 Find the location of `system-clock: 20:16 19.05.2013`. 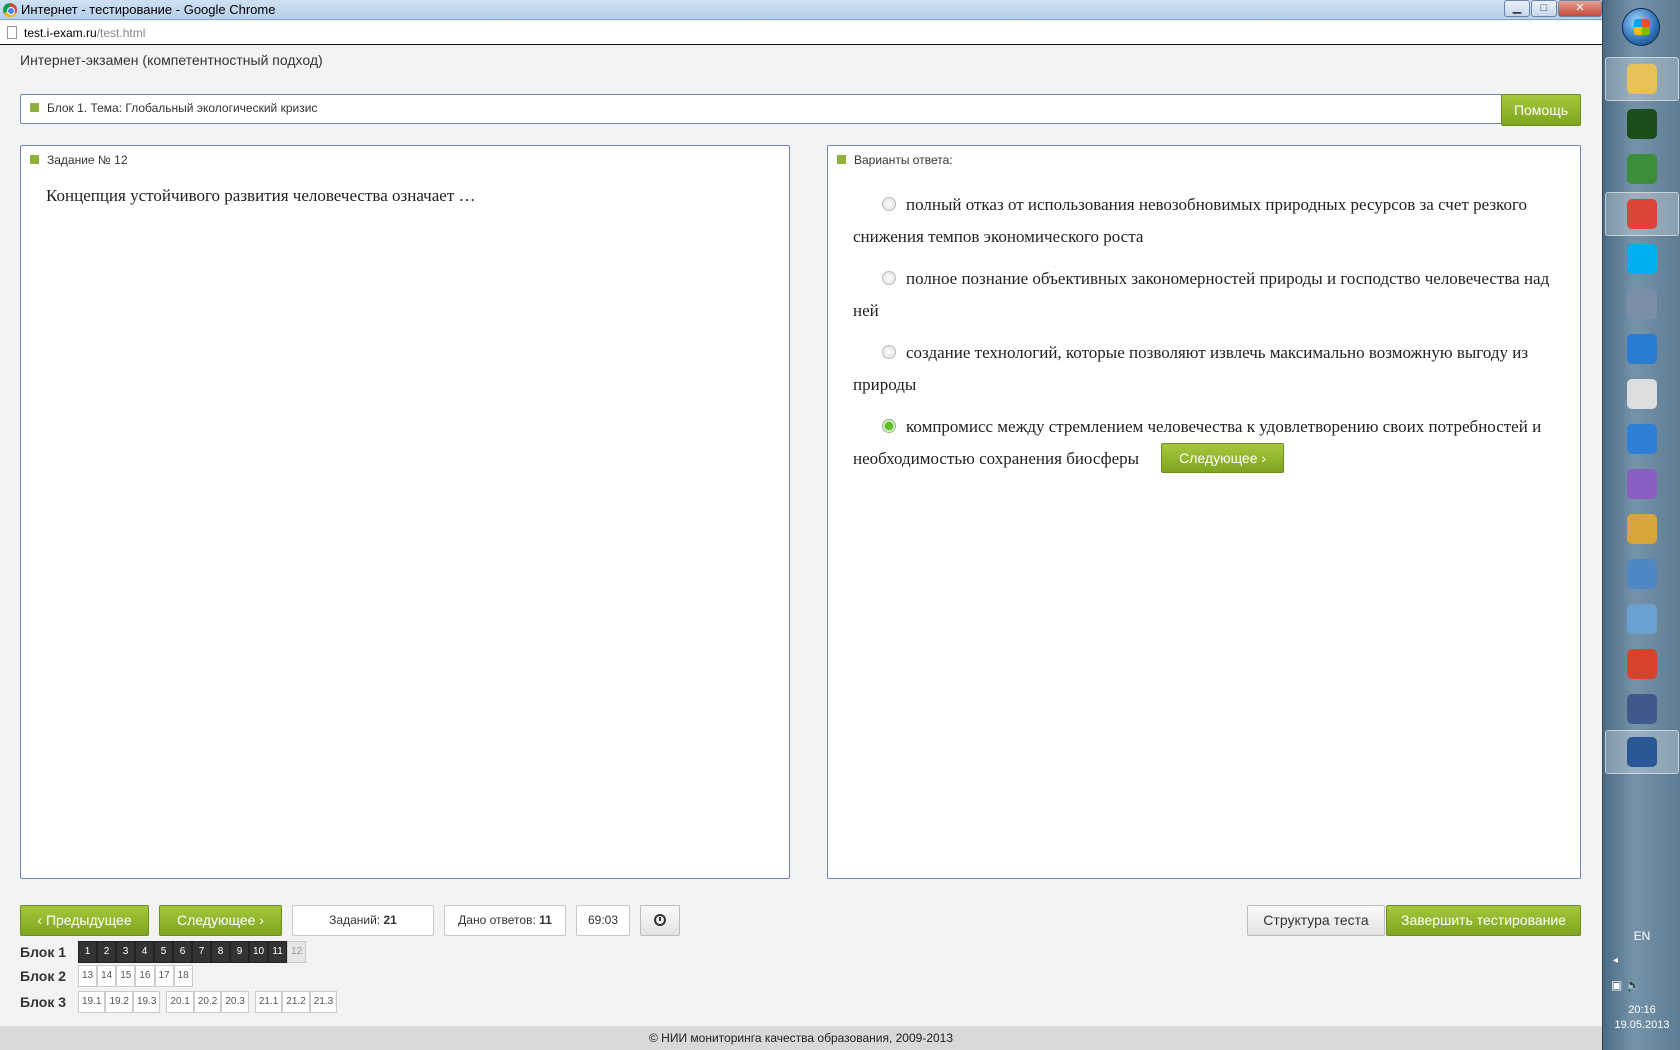

system-clock: 20:16 19.05.2013 is located at coordinates (1641, 1018).